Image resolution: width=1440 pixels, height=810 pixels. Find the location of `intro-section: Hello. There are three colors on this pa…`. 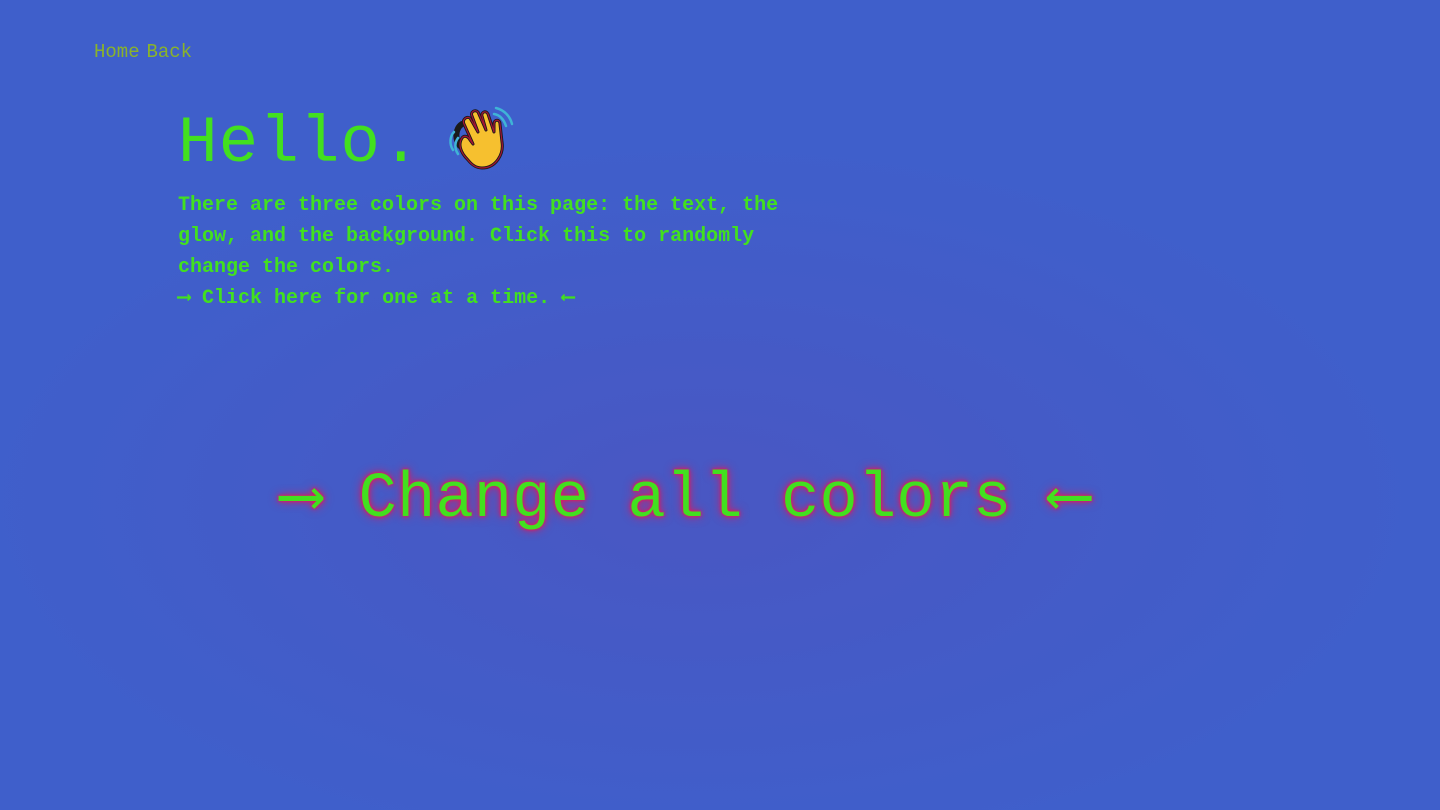

intro-section: Hello. There are three colors on this pa… is located at coordinates (498, 209).